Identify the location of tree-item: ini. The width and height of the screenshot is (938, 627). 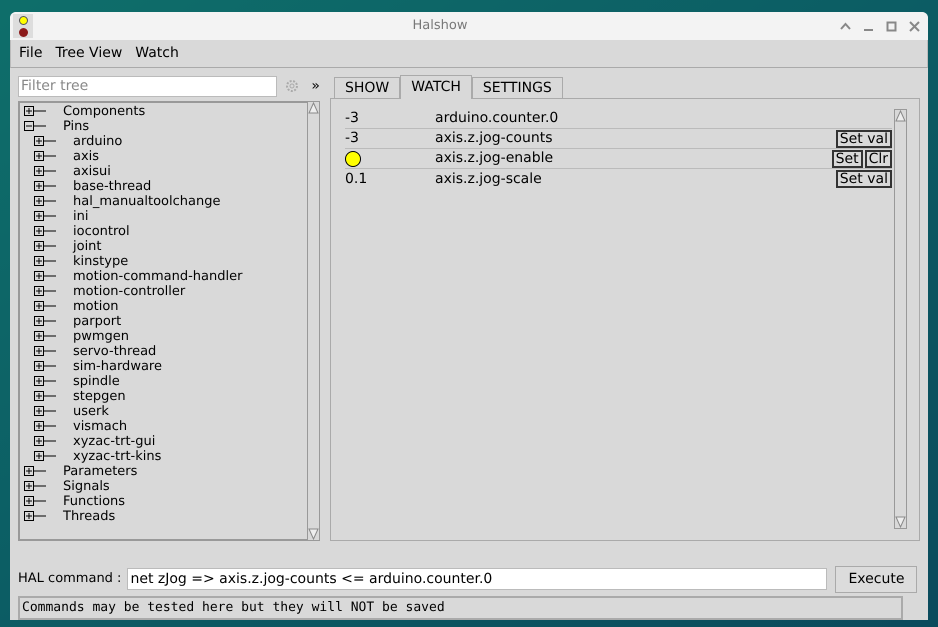
(80, 216).